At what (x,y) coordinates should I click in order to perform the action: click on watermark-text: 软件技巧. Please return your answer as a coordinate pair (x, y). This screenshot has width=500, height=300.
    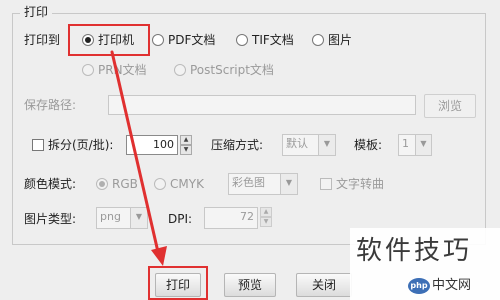
    Looking at the image, I should click on (414, 251).